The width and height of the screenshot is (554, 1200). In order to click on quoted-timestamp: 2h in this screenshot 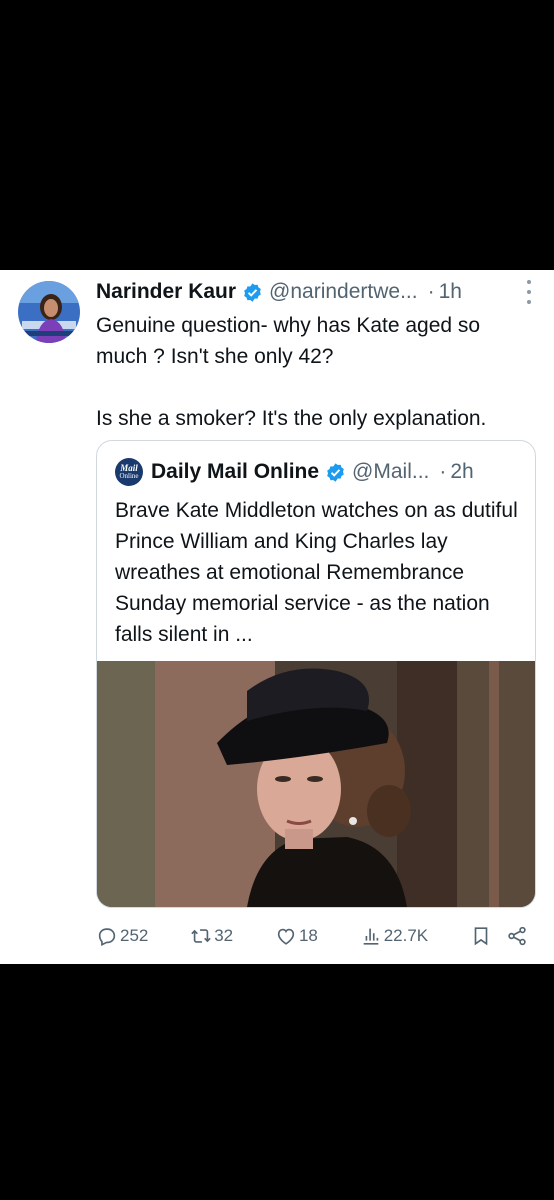, I will do `click(461, 472)`.